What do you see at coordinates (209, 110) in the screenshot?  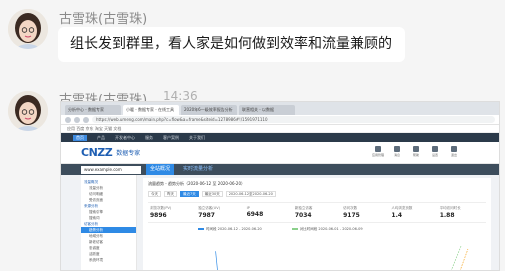 I see `browser-tab: 2020年6一级效率报告分析` at bounding box center [209, 110].